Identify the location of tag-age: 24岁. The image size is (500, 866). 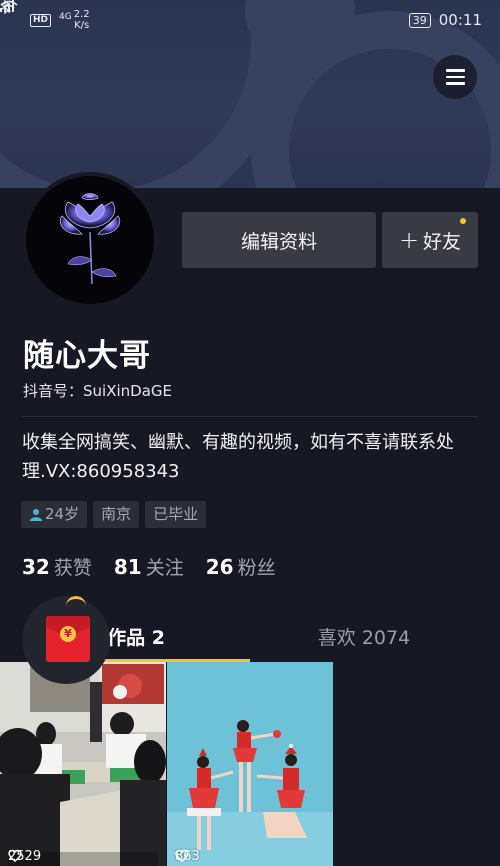
(54, 514).